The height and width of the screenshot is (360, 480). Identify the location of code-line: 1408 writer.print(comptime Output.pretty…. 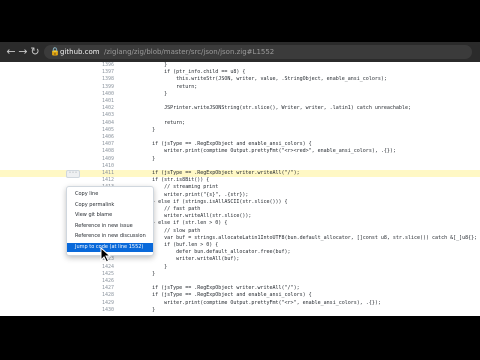
(240, 151).